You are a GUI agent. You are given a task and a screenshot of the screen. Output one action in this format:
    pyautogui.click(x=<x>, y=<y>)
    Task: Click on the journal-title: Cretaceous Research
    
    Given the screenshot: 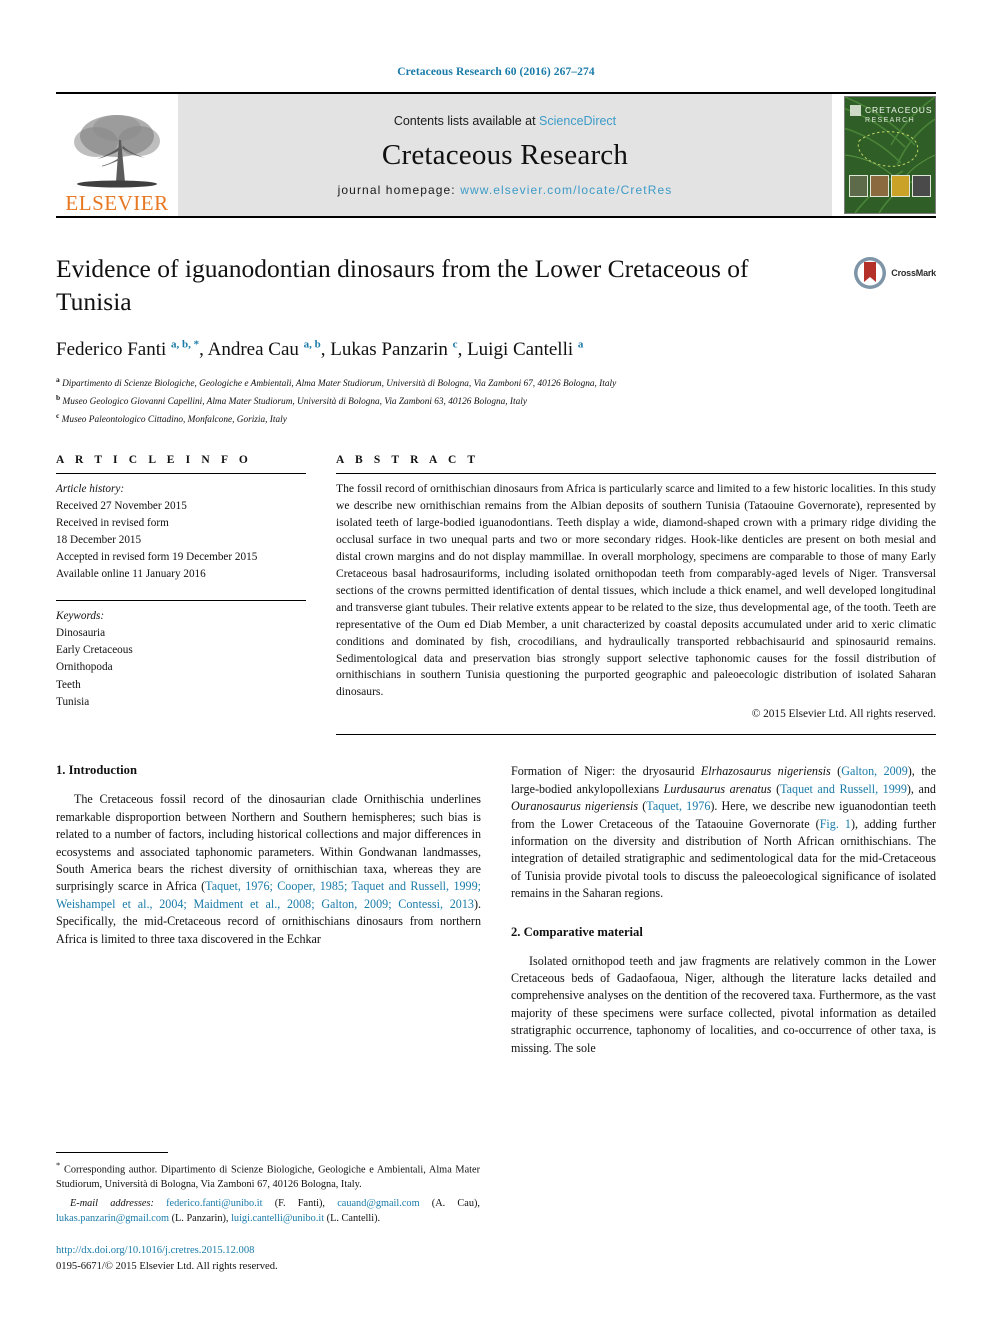 What is the action you would take?
    pyautogui.click(x=505, y=154)
    